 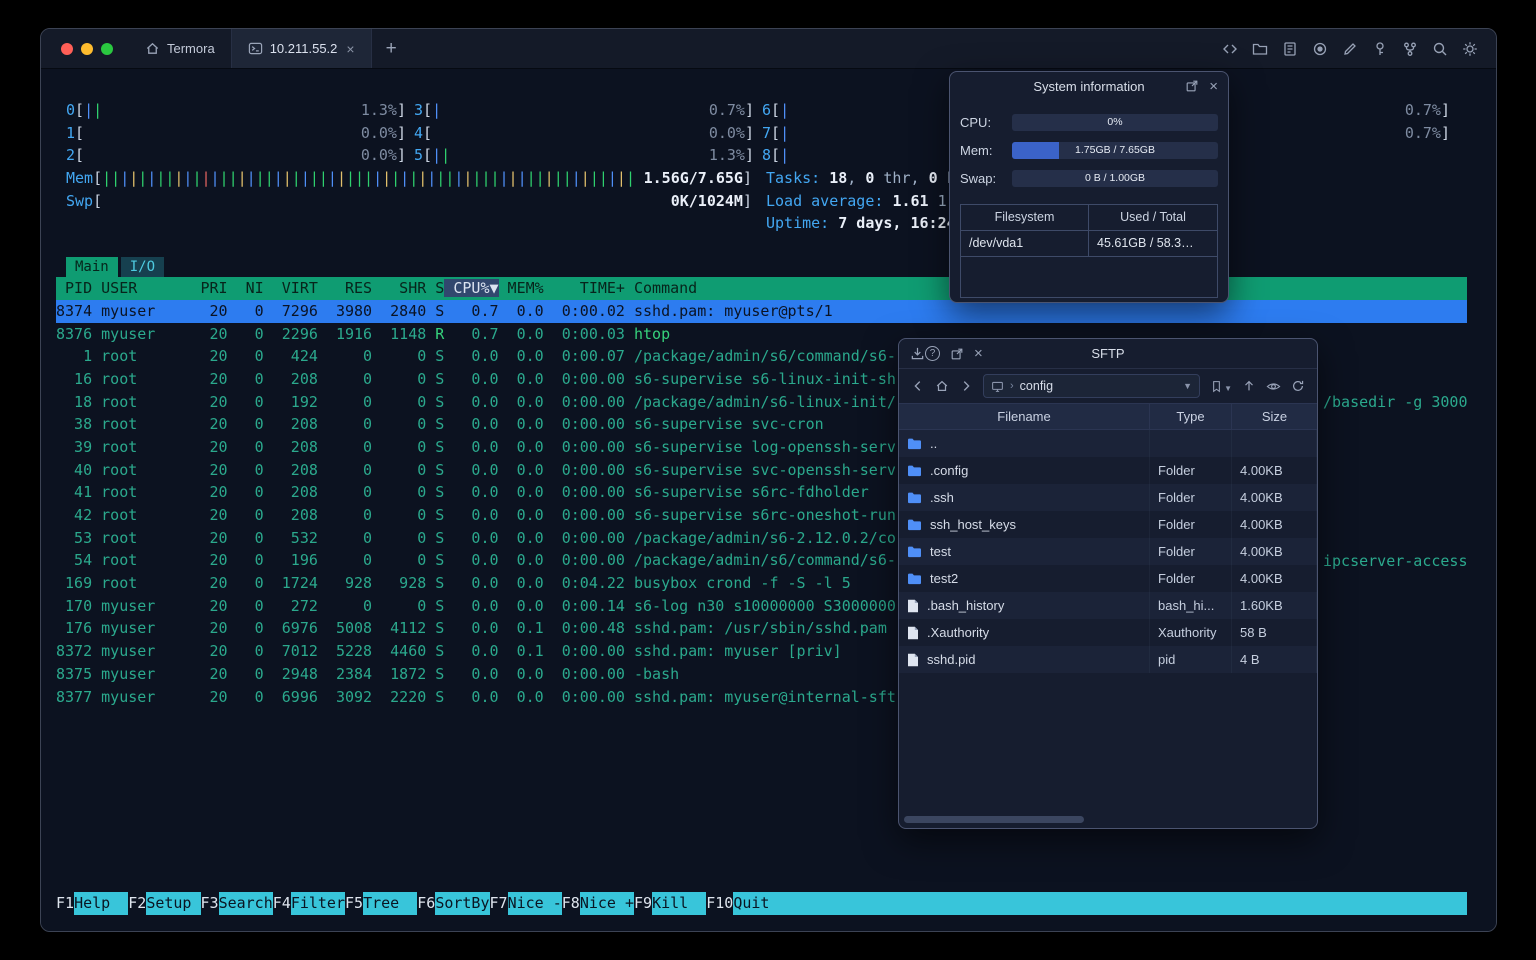 What do you see at coordinates (1230, 49) in the screenshot?
I see `code-icon` at bounding box center [1230, 49].